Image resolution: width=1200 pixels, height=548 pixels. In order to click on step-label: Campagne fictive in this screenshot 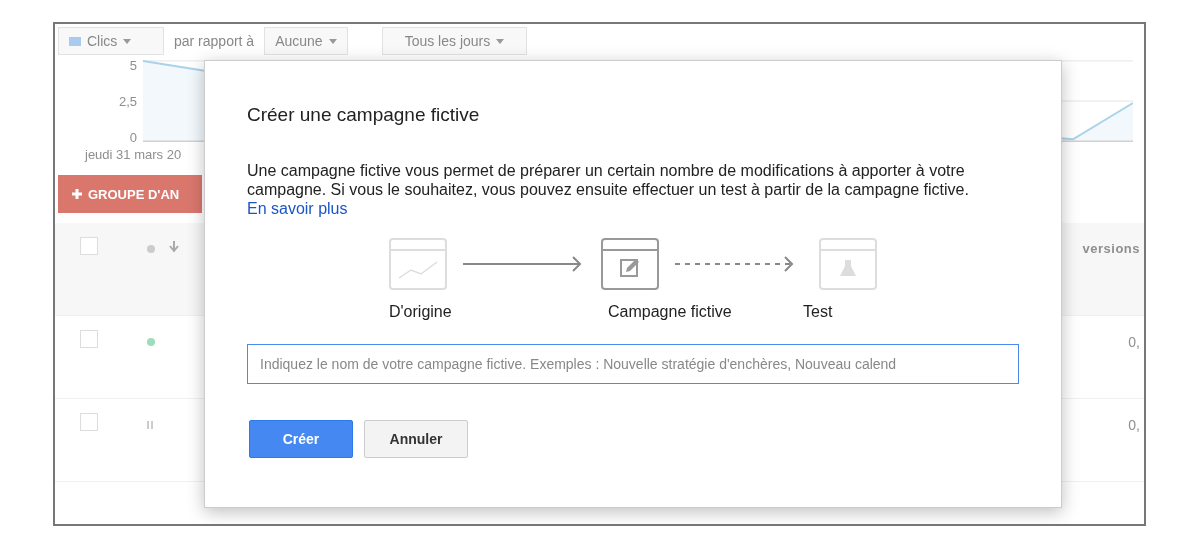, I will do `click(670, 312)`.